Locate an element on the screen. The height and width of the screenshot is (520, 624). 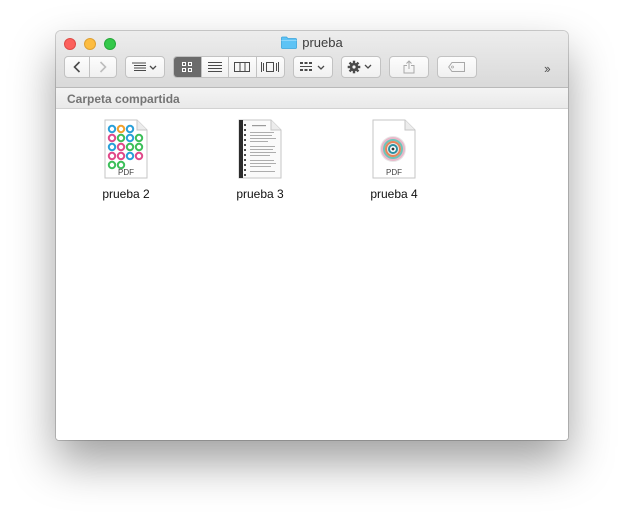
file-item: PDF prueba 4 is located at coordinates (394, 160).